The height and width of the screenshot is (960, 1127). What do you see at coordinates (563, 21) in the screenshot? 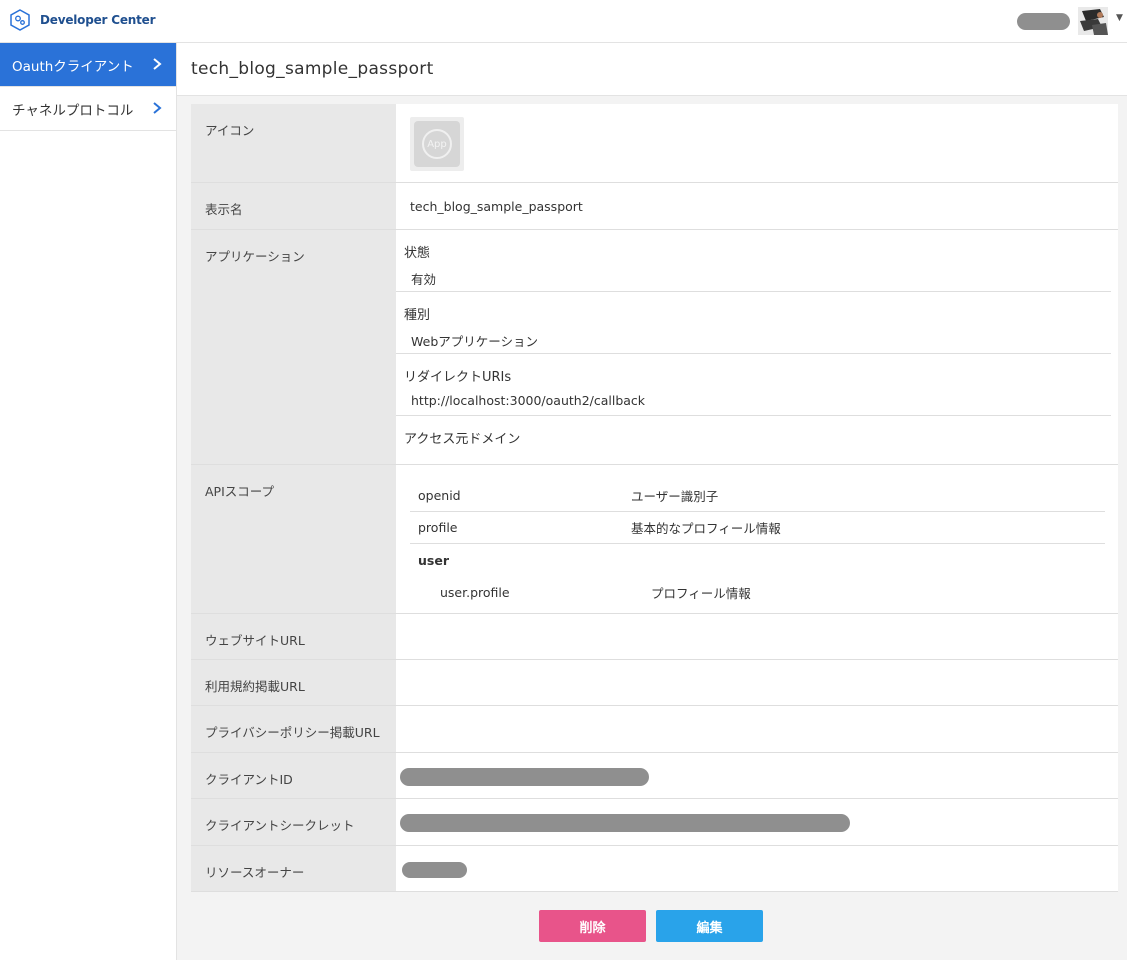
I see `top-bar: Developer Center ▼` at bounding box center [563, 21].